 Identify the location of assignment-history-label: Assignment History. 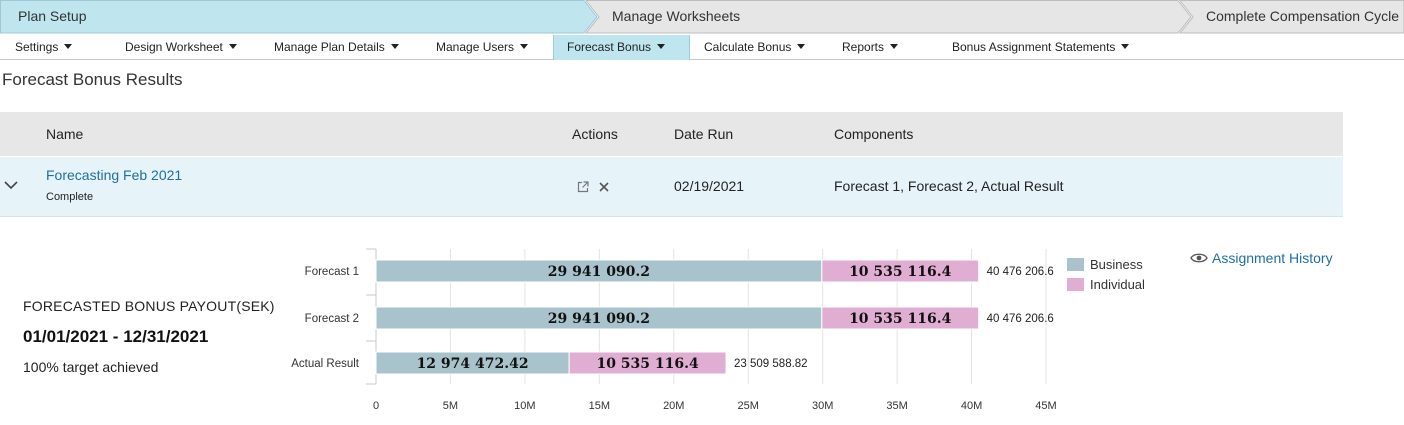
(1272, 258).